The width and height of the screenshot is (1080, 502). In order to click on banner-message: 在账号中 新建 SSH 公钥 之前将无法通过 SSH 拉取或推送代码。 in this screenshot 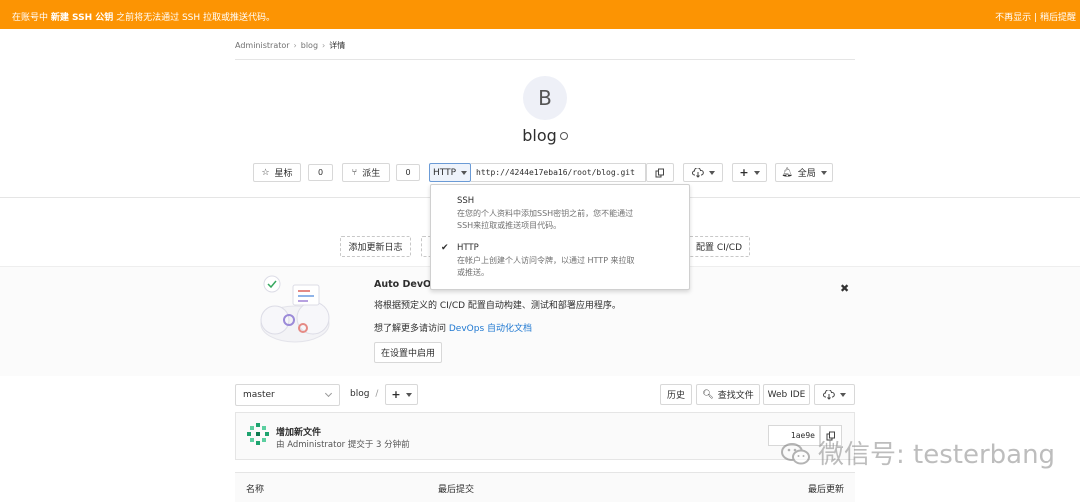, I will do `click(143, 16)`.